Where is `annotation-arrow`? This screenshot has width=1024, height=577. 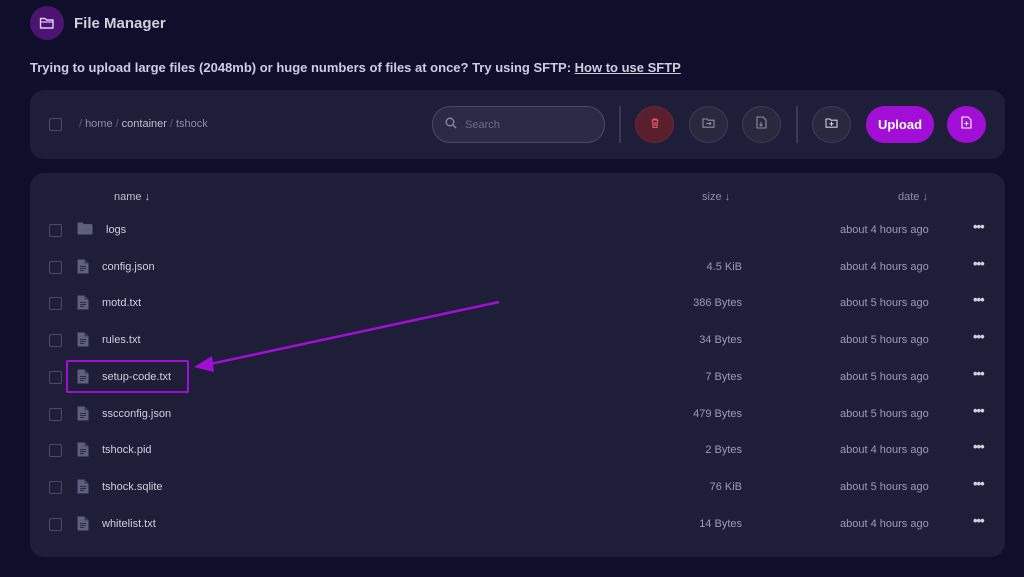 annotation-arrow is located at coordinates (347, 336).